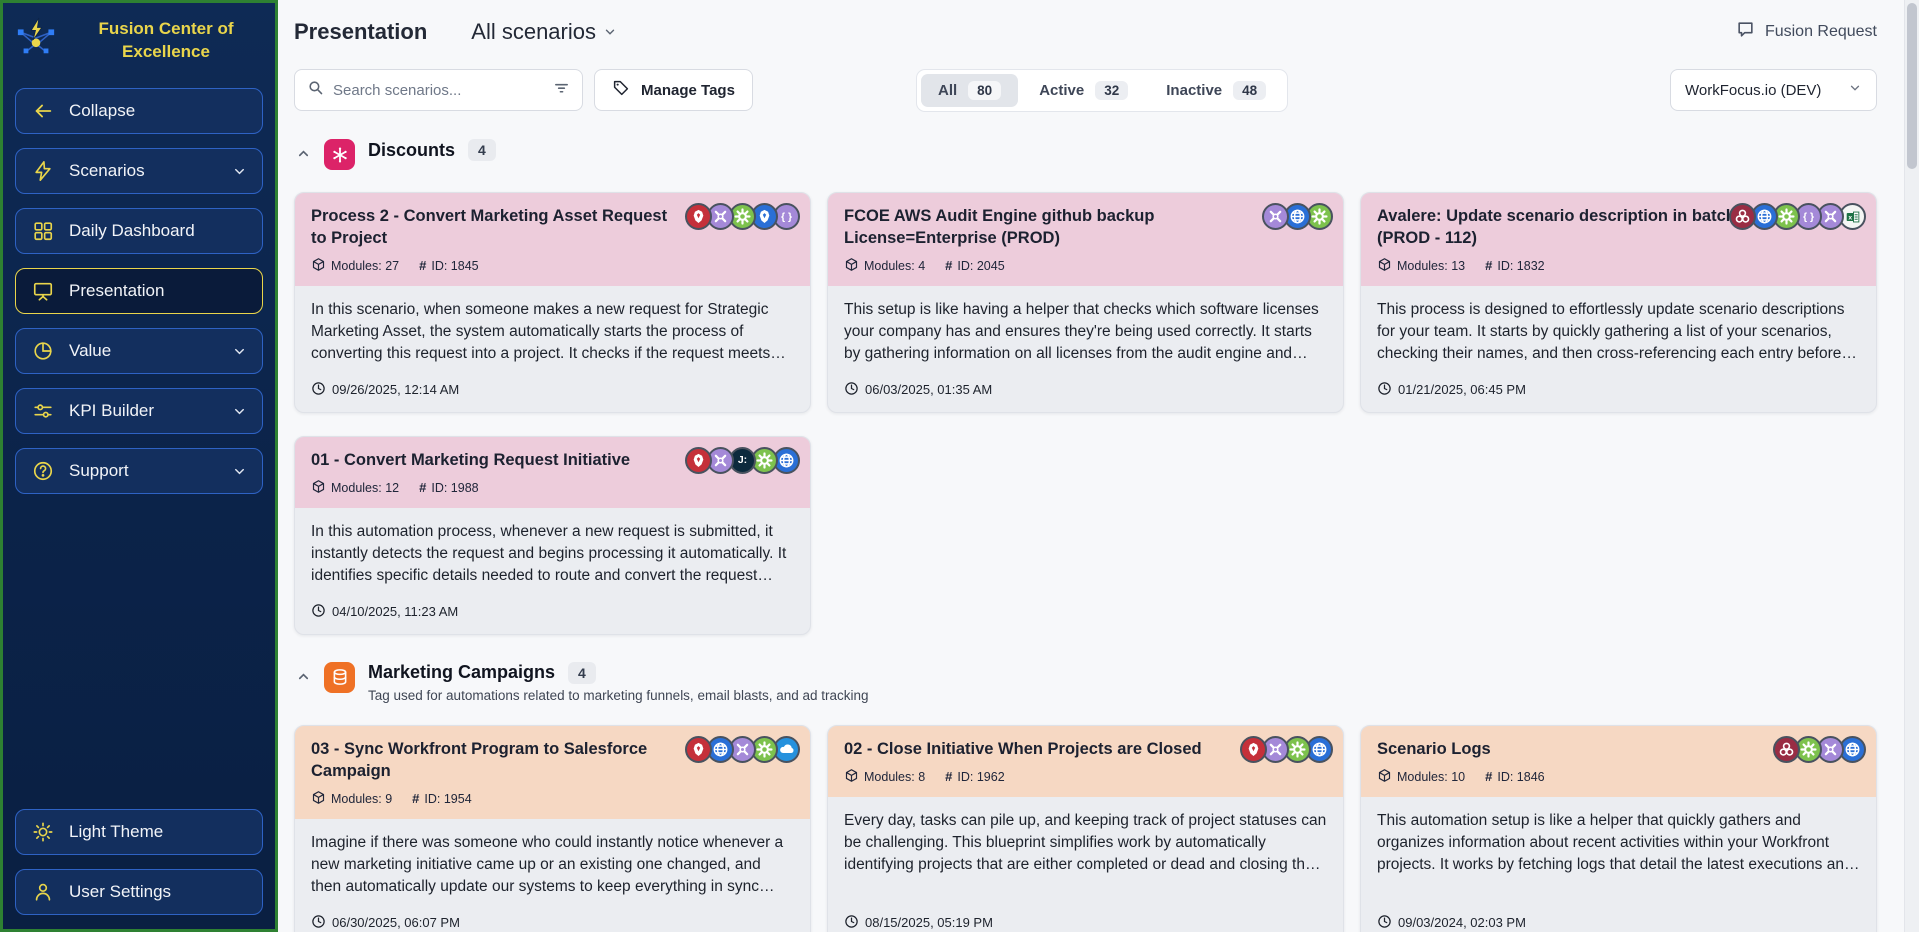 This screenshot has width=1919, height=932. What do you see at coordinates (742, 216) in the screenshot?
I see `module-icon-cluster: { }` at bounding box center [742, 216].